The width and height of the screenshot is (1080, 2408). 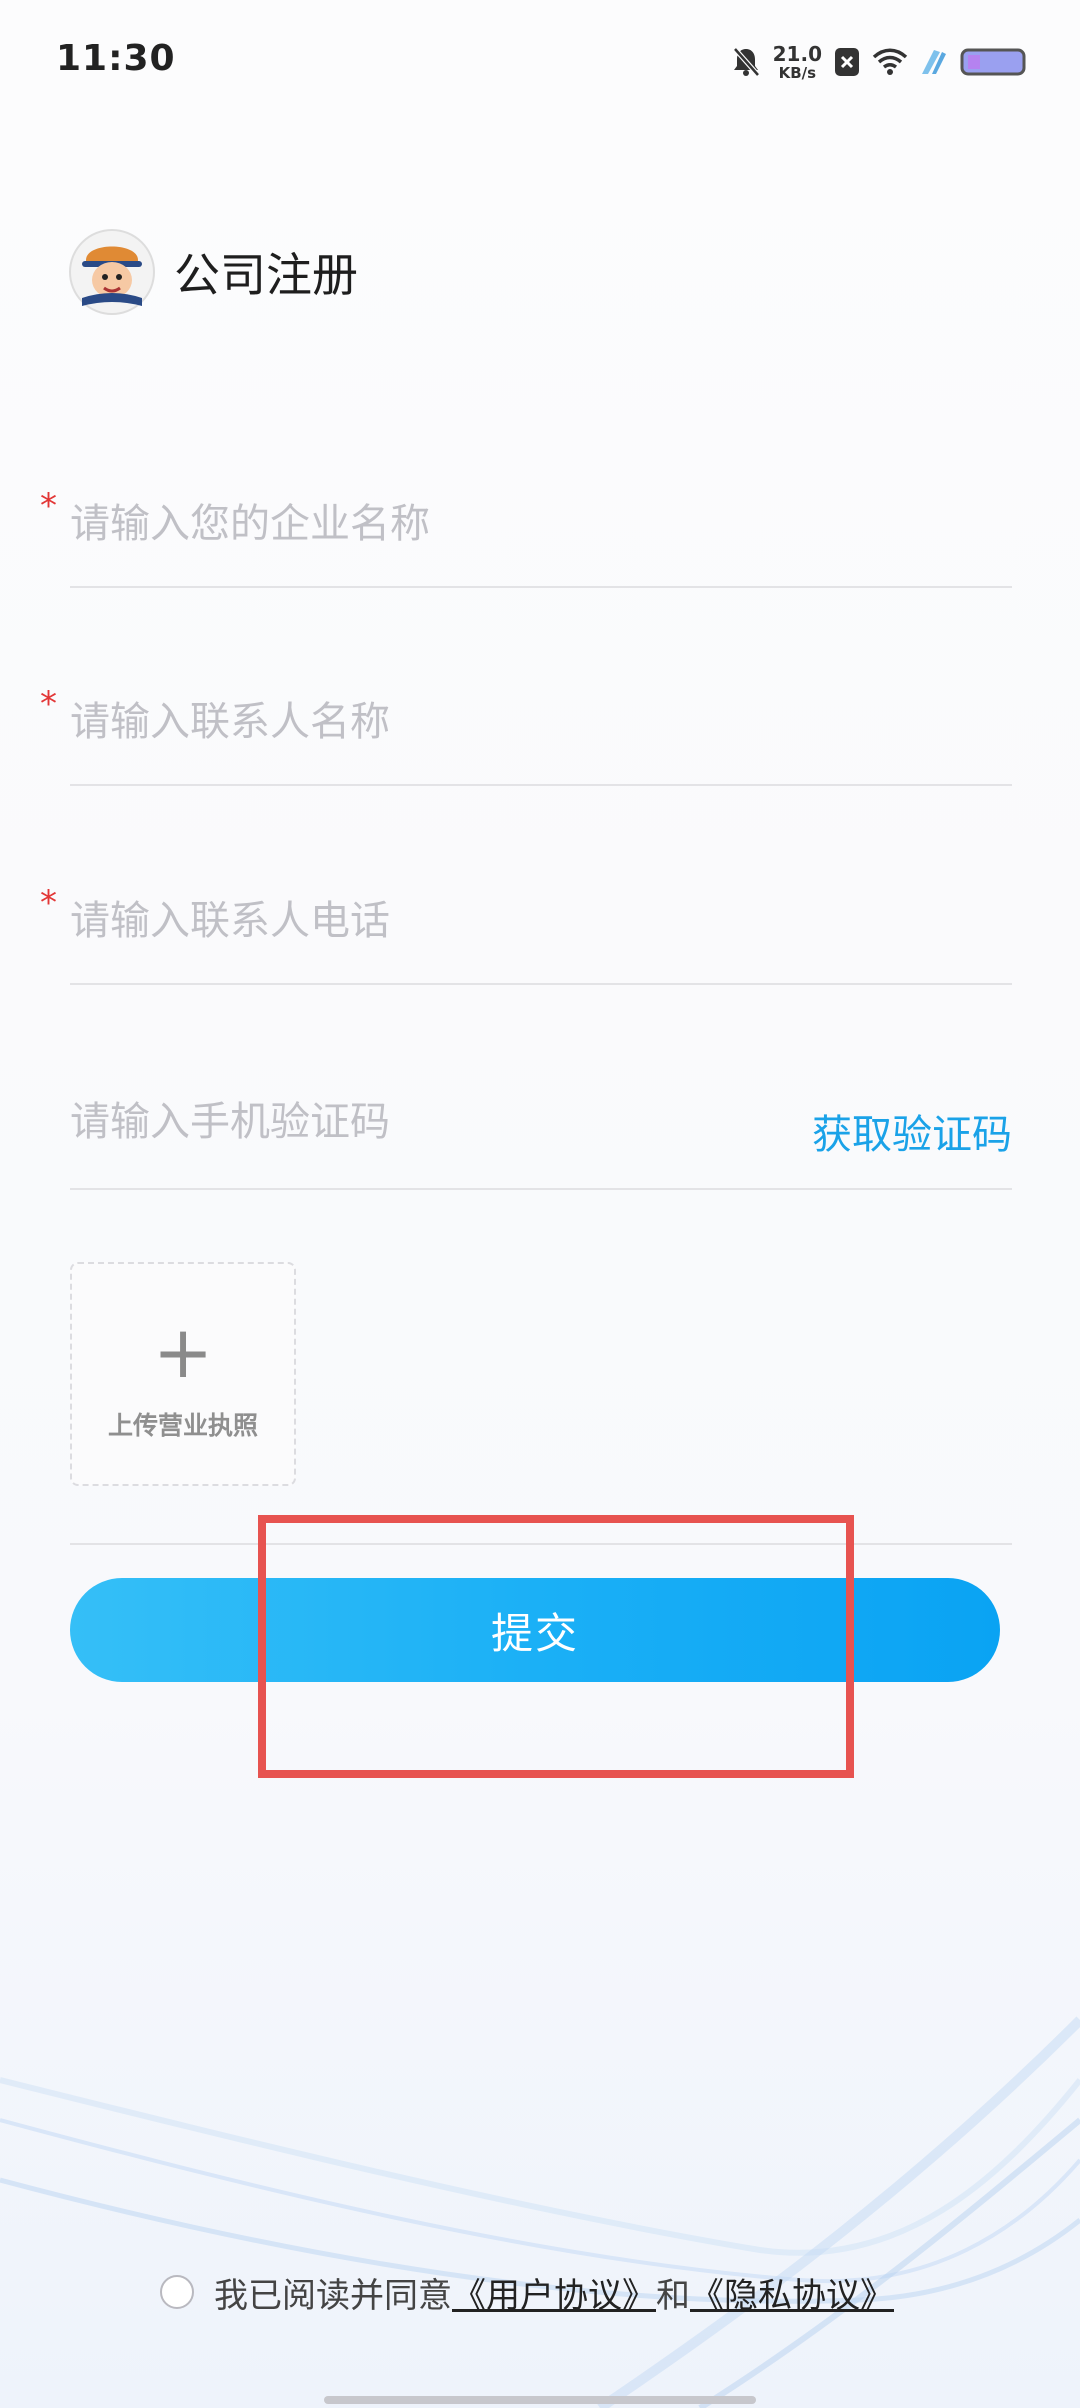 I want to click on contact-phone-input, so click(x=390, y=921).